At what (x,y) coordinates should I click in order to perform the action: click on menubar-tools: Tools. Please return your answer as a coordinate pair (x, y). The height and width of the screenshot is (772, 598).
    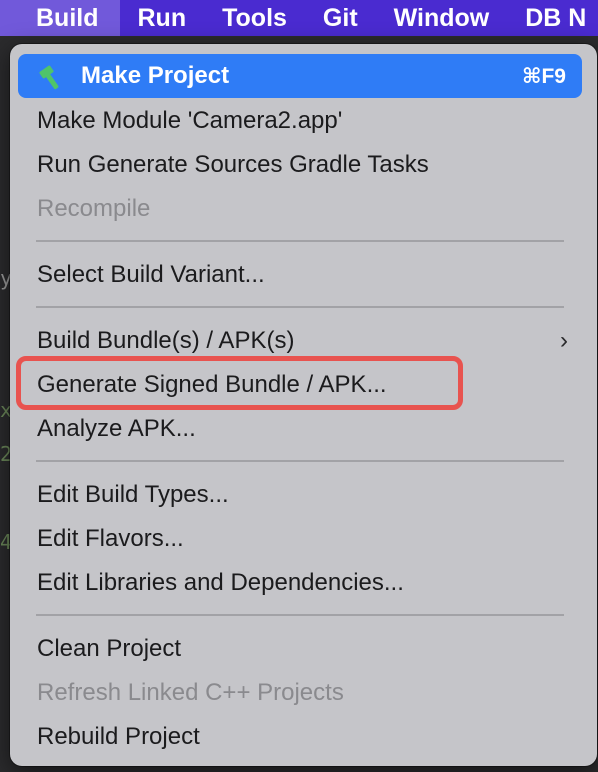
    Looking at the image, I should click on (254, 18).